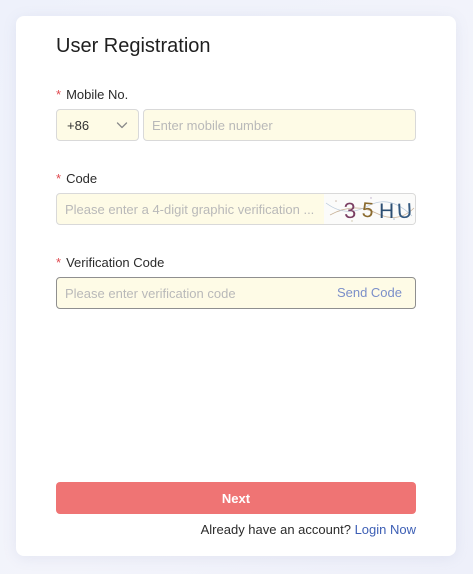 This screenshot has width=473, height=574. I want to click on mobile-number-input, so click(279, 125).